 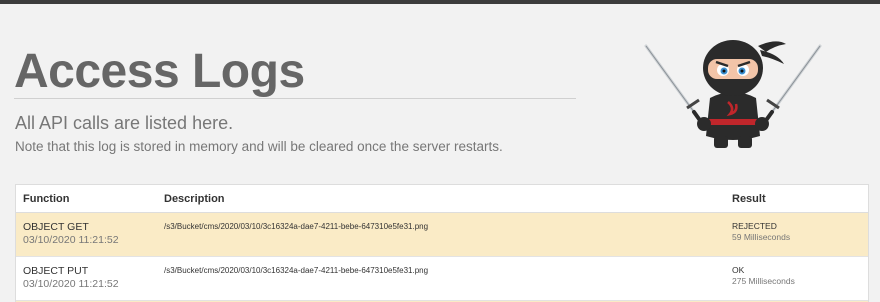 What do you see at coordinates (744, 68) in the screenshot?
I see `ninja-head` at bounding box center [744, 68].